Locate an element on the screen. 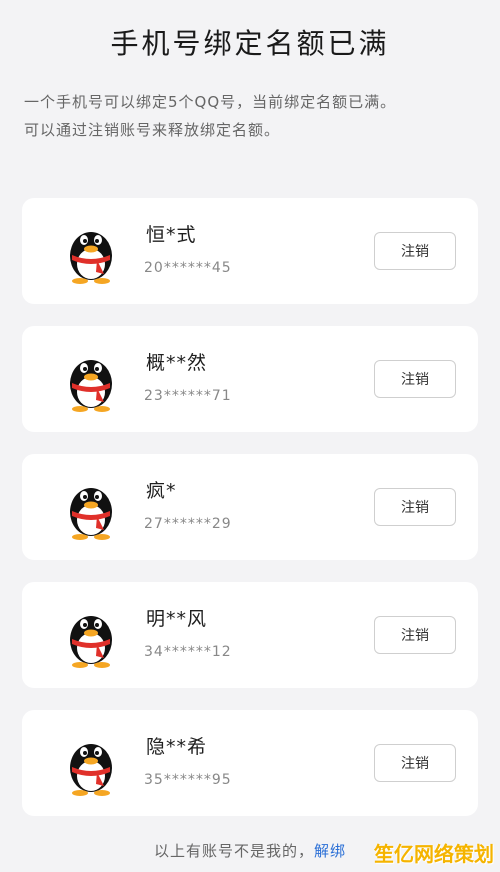 This screenshot has width=500, height=872. account-number: 20******45 is located at coordinates (188, 268).